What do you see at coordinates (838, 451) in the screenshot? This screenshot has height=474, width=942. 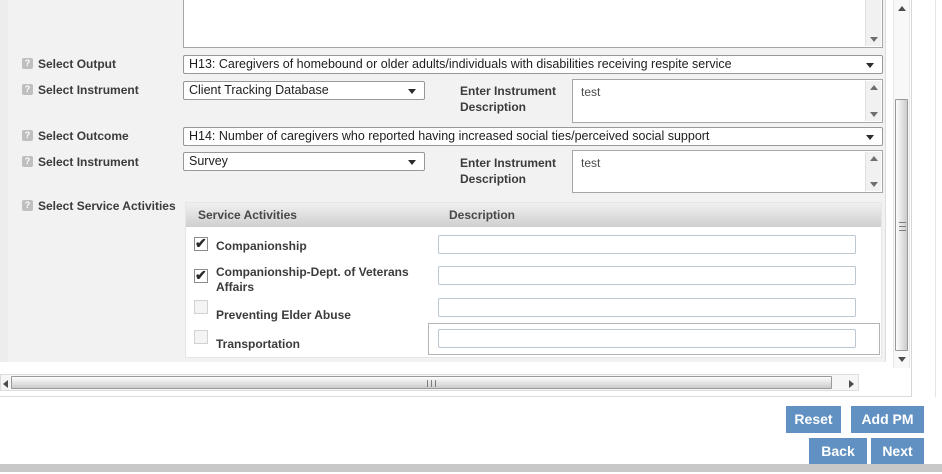 I see `back-button: Back` at bounding box center [838, 451].